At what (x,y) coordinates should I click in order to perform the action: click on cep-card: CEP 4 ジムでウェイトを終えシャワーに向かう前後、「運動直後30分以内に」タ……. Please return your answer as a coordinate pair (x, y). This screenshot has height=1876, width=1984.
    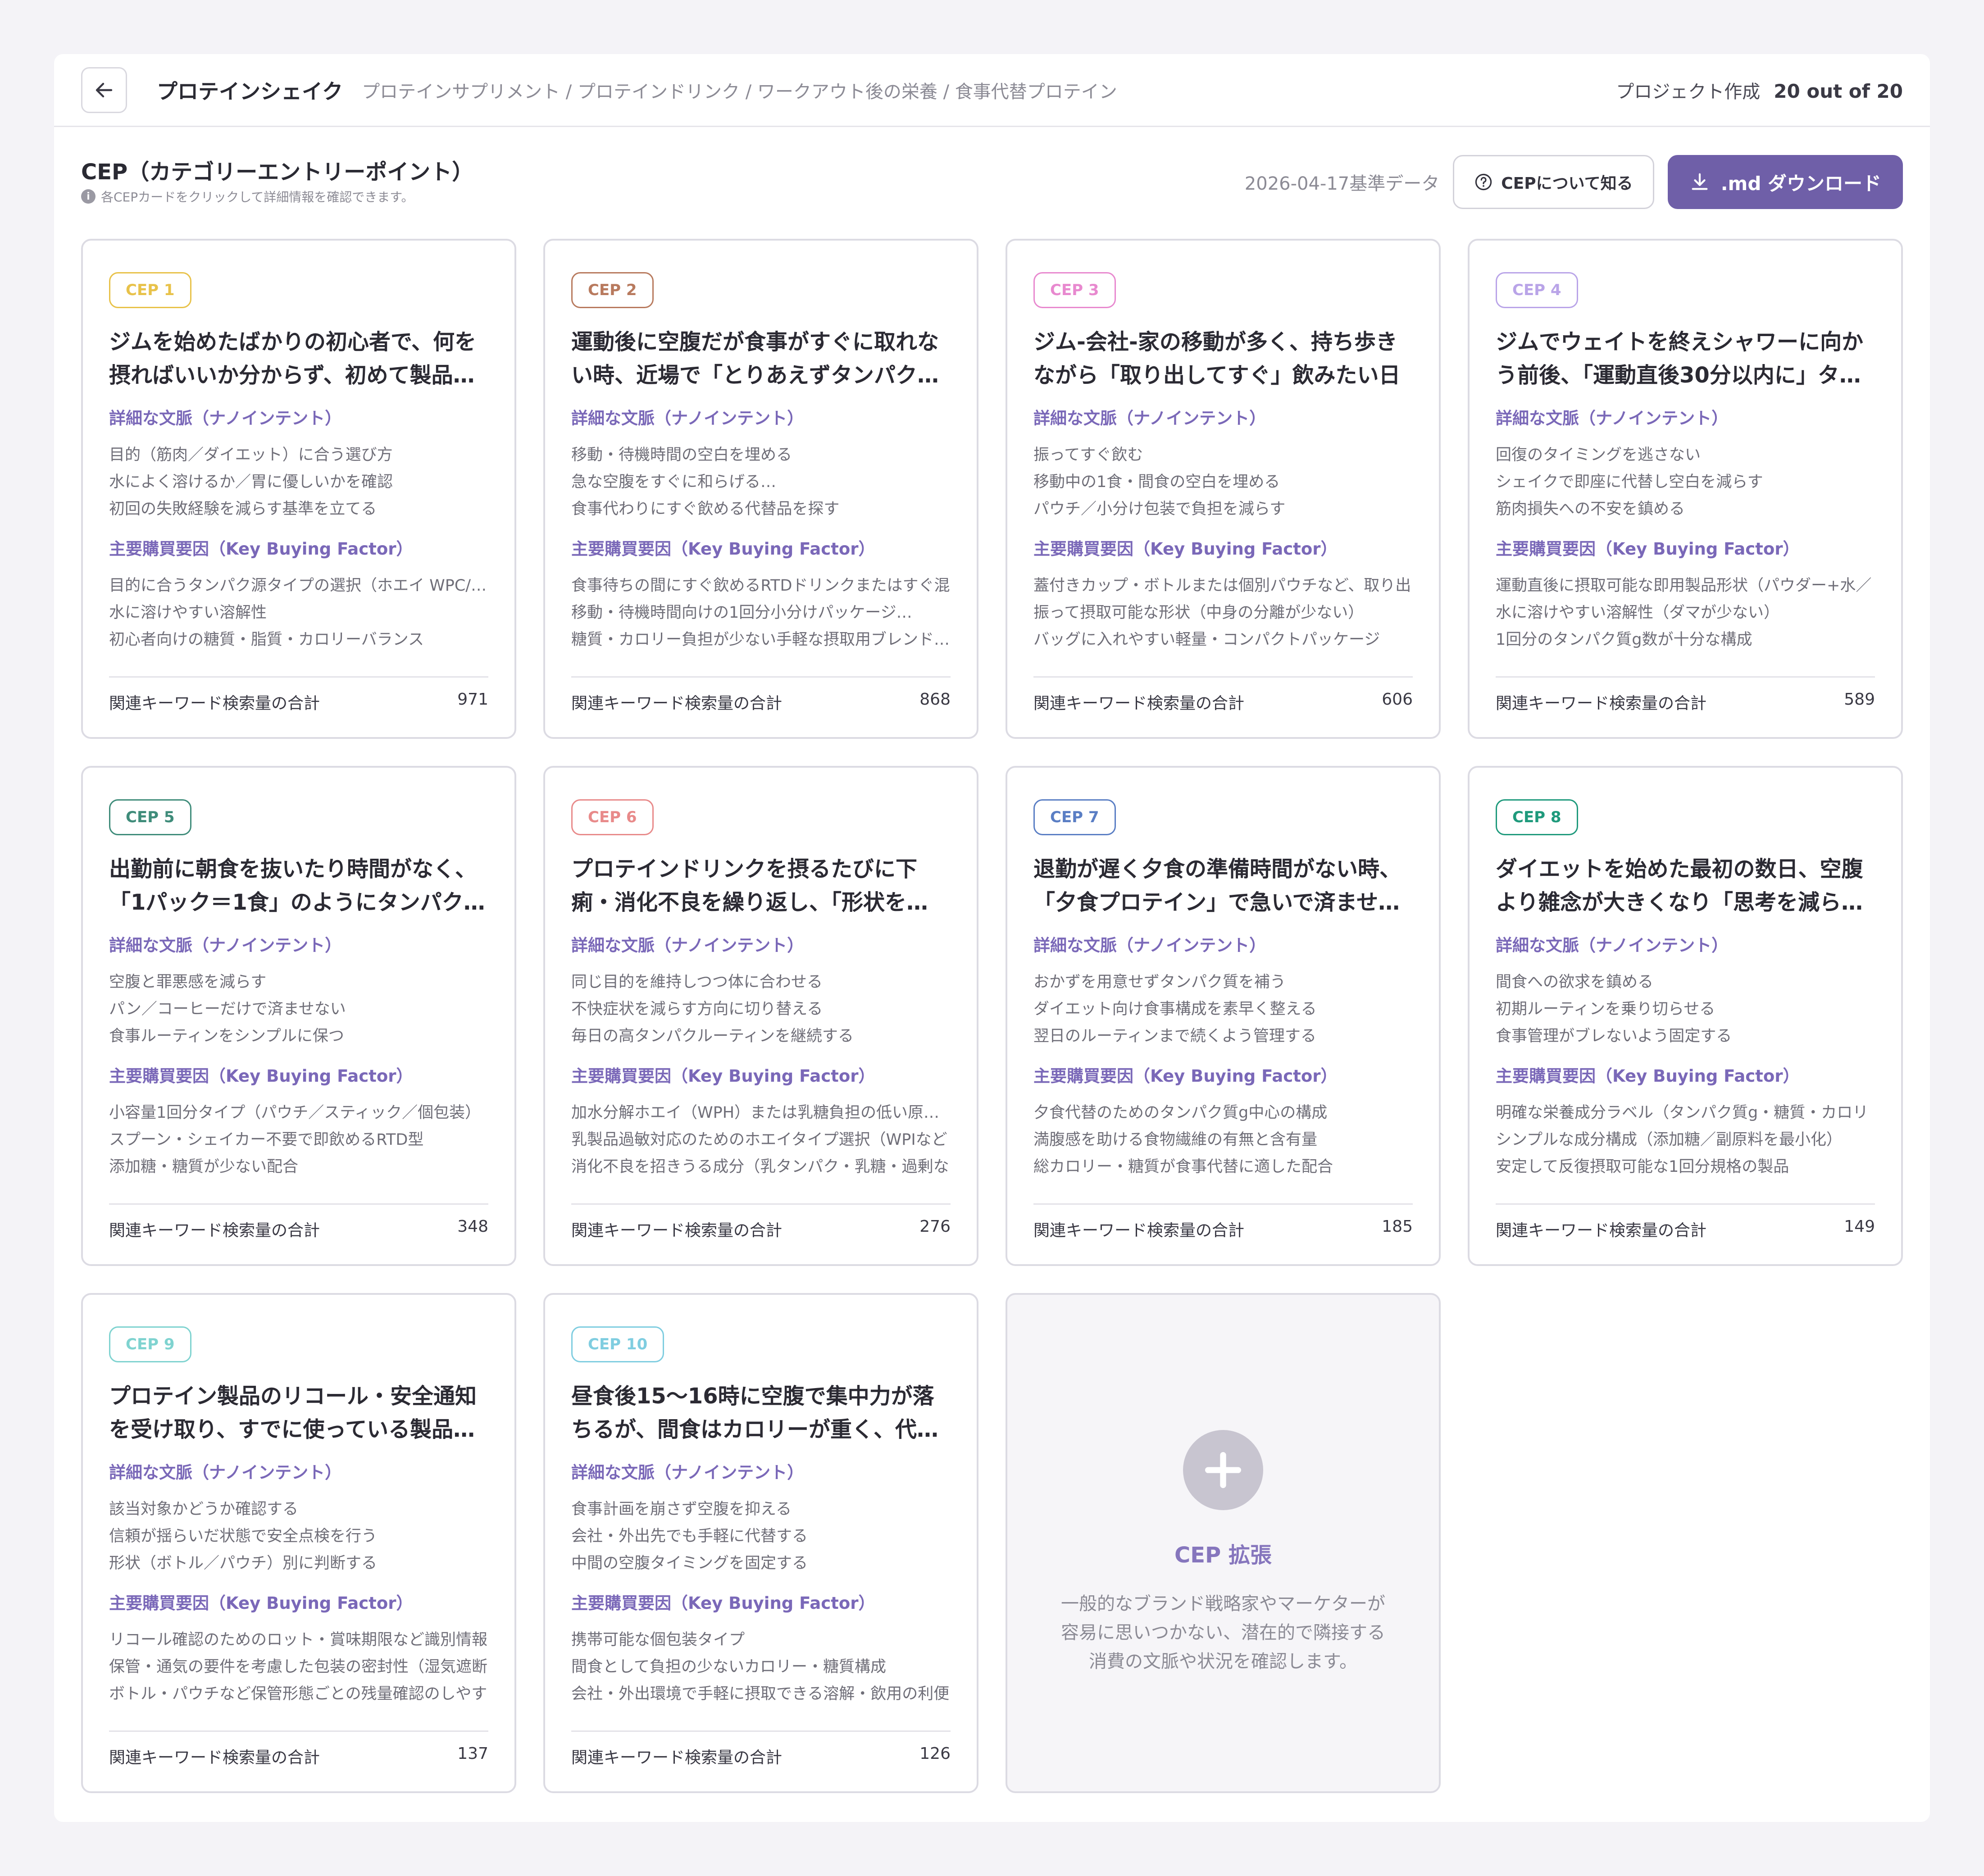
    Looking at the image, I should click on (1685, 489).